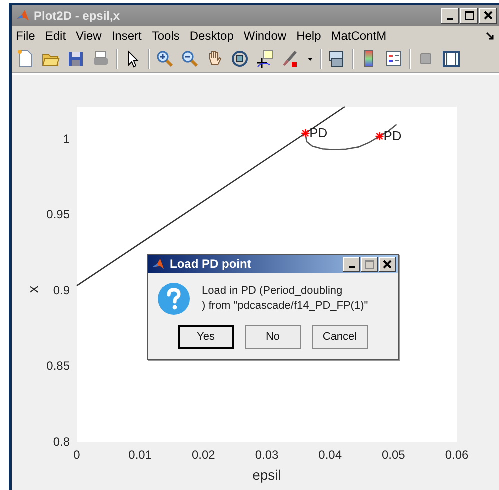  What do you see at coordinates (290, 59) in the screenshot?
I see `brush-icon` at bounding box center [290, 59].